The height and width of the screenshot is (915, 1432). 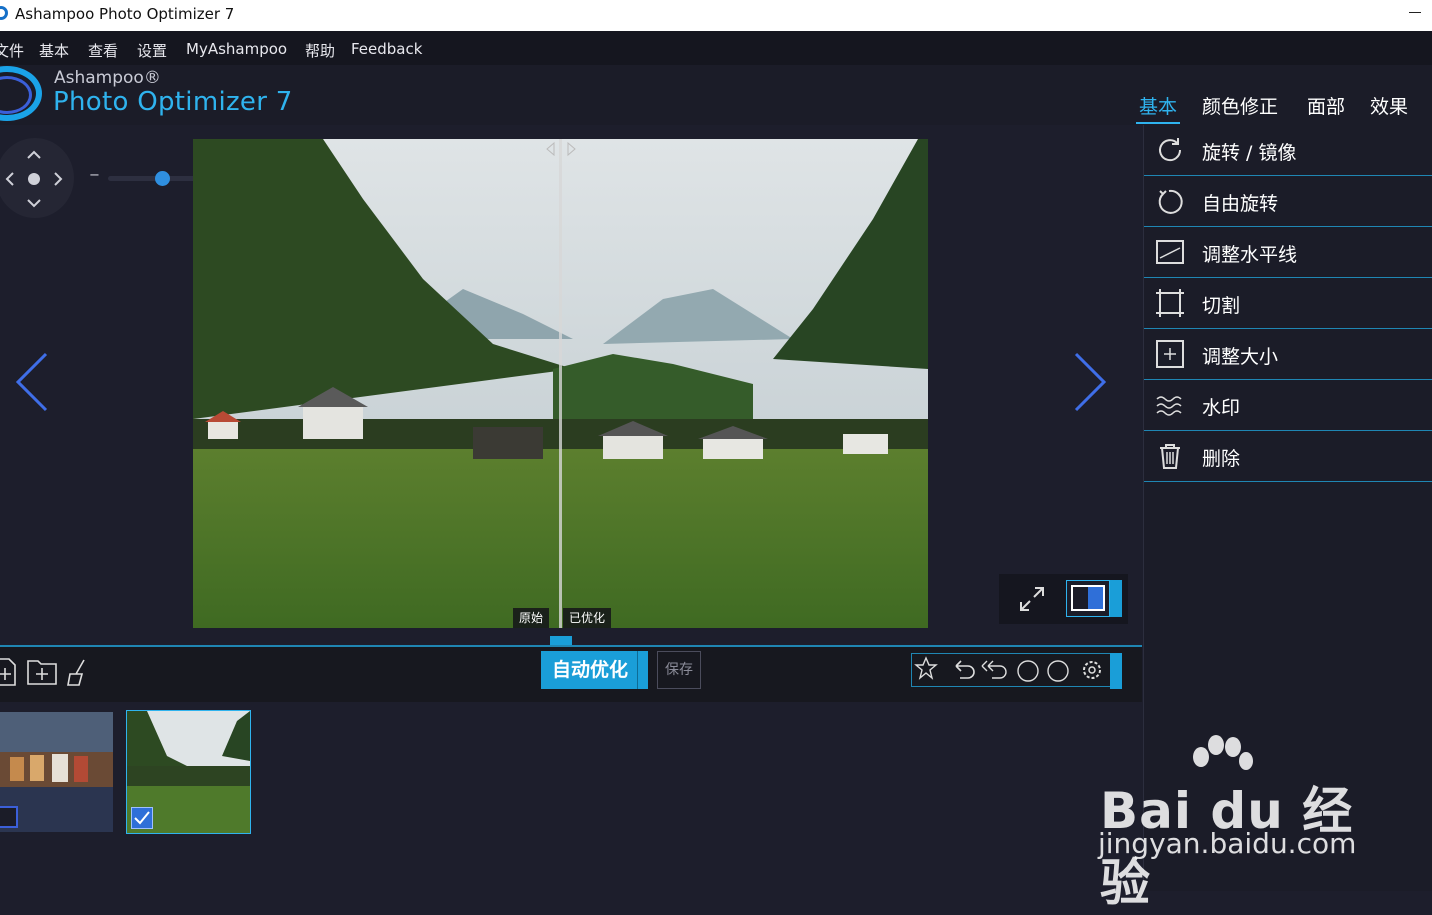 What do you see at coordinates (103, 50) in the screenshot?
I see `menu-view: 查看` at bounding box center [103, 50].